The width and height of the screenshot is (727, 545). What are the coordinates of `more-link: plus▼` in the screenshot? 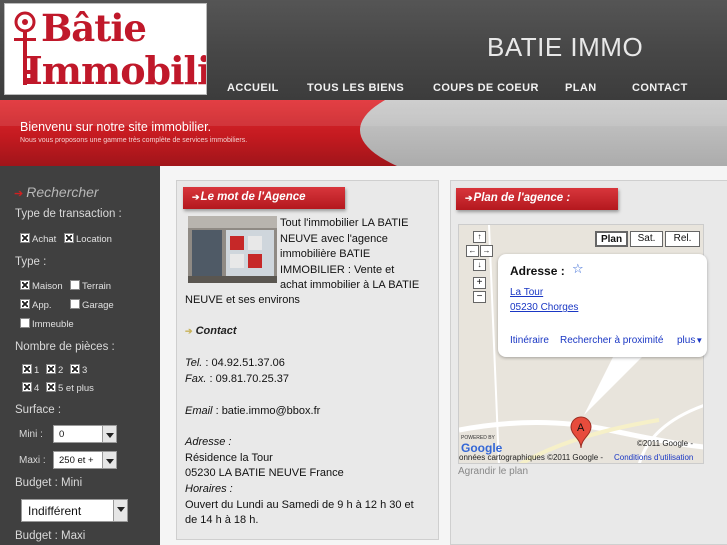 It's located at (690, 340).